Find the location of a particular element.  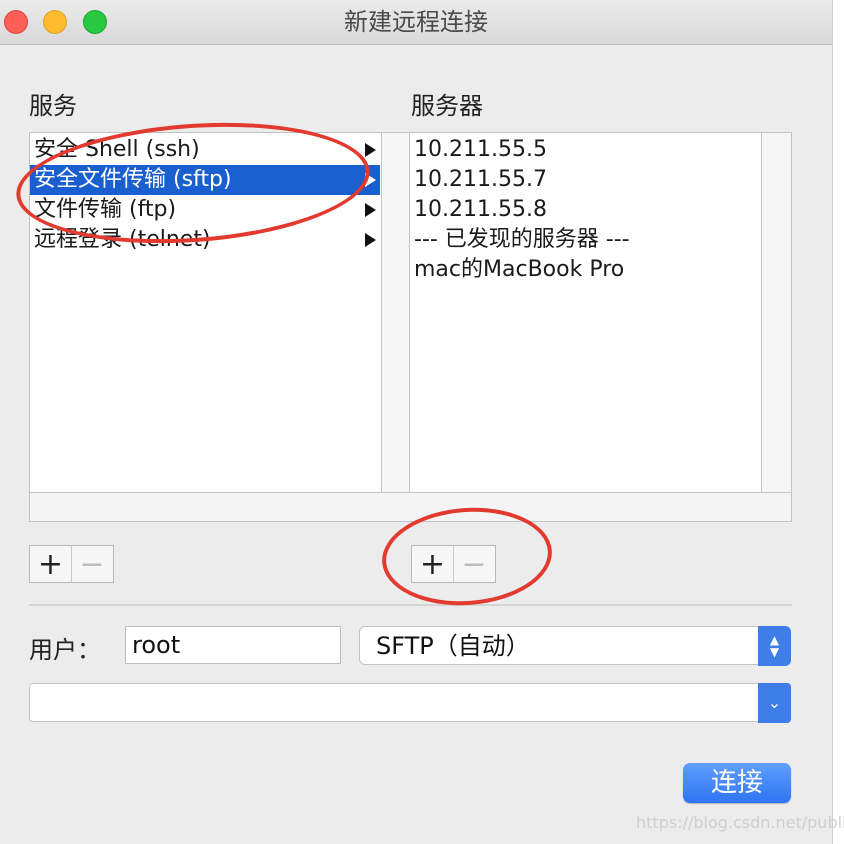

services-add-remove: + − is located at coordinates (71, 564).